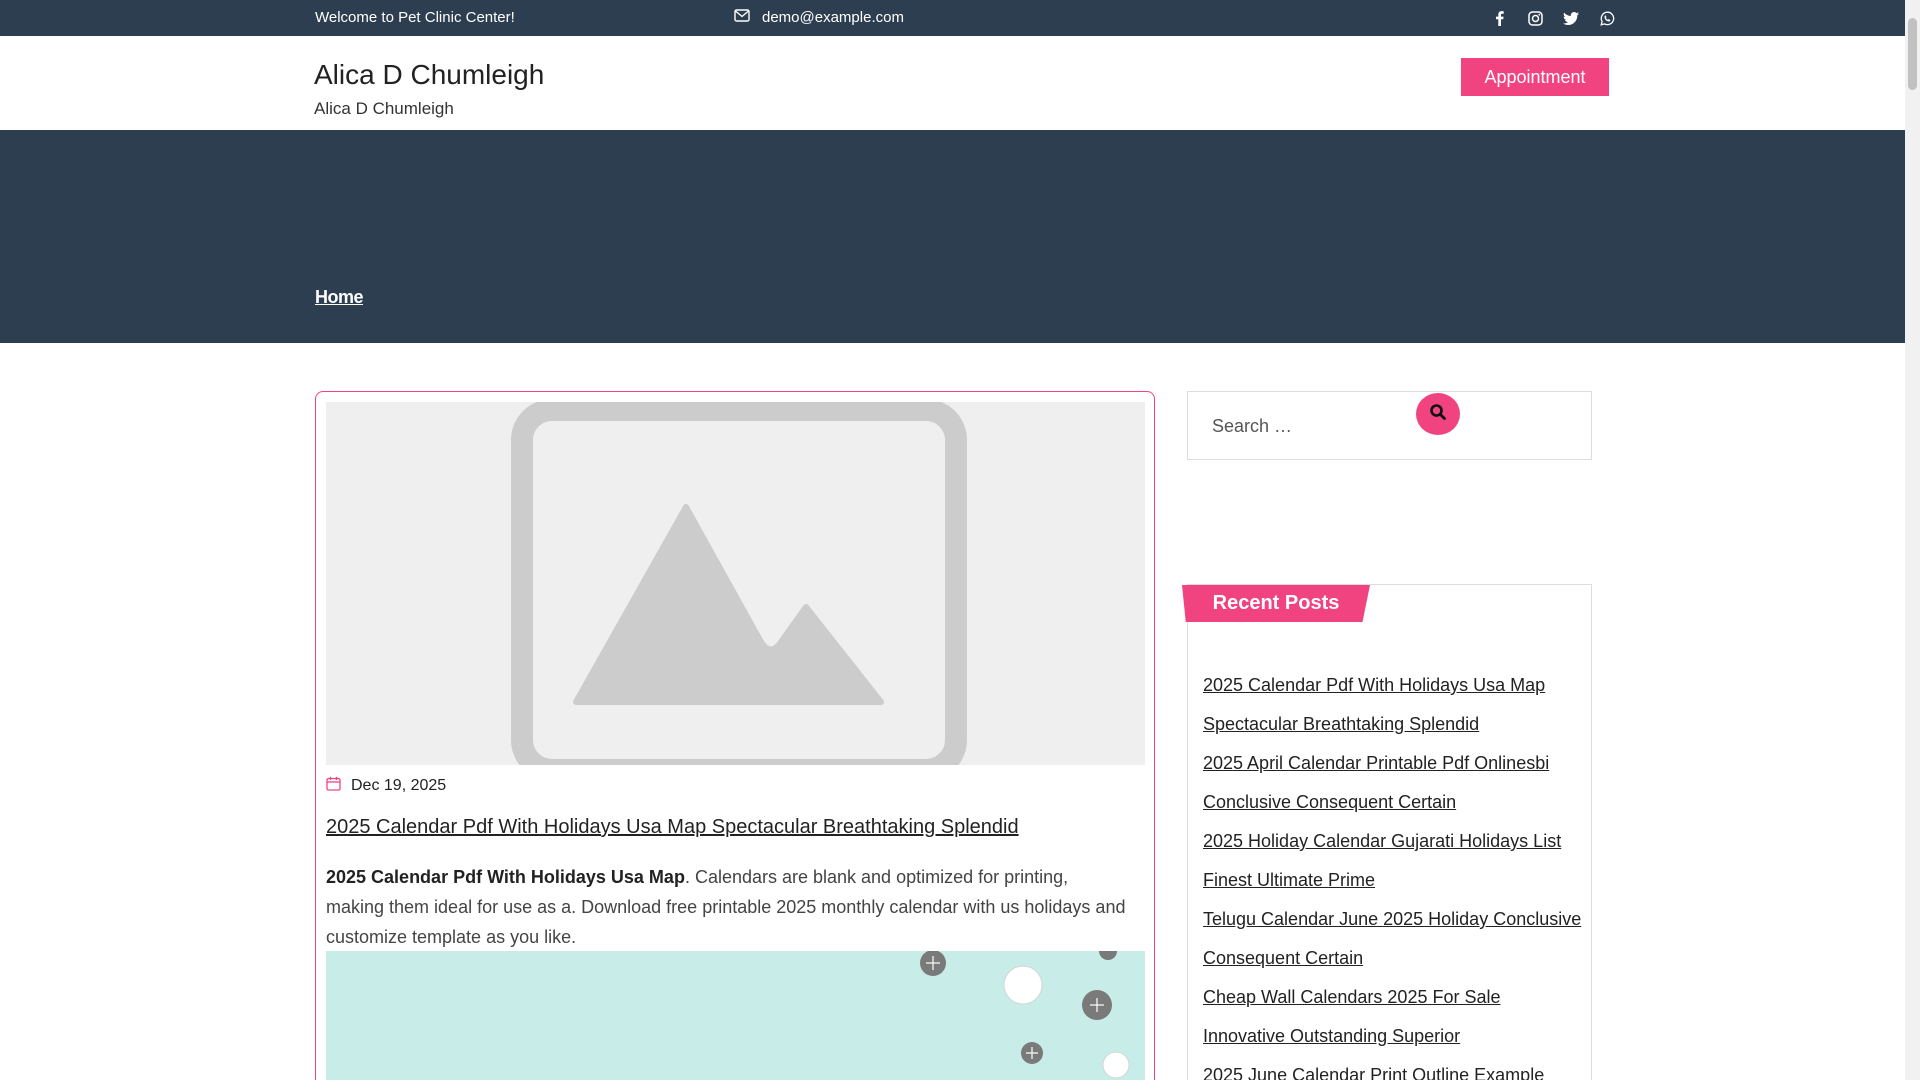  What do you see at coordinates (1535, 77) in the screenshot?
I see `appointment-button: Appointment` at bounding box center [1535, 77].